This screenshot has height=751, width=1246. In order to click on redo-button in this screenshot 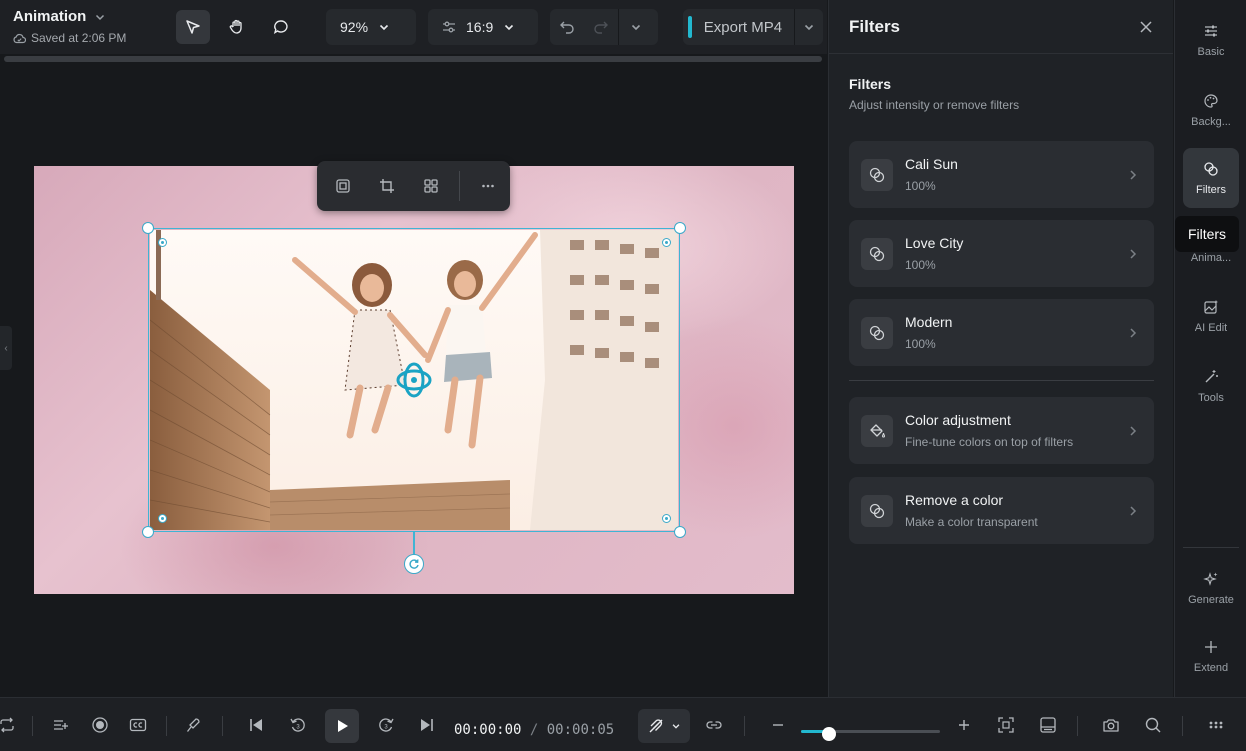, I will do `click(601, 27)`.